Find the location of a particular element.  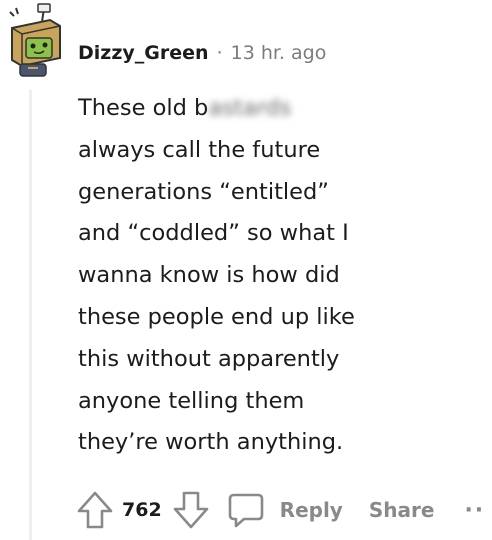

comment-body-line: this without apparently is located at coordinates (209, 358).